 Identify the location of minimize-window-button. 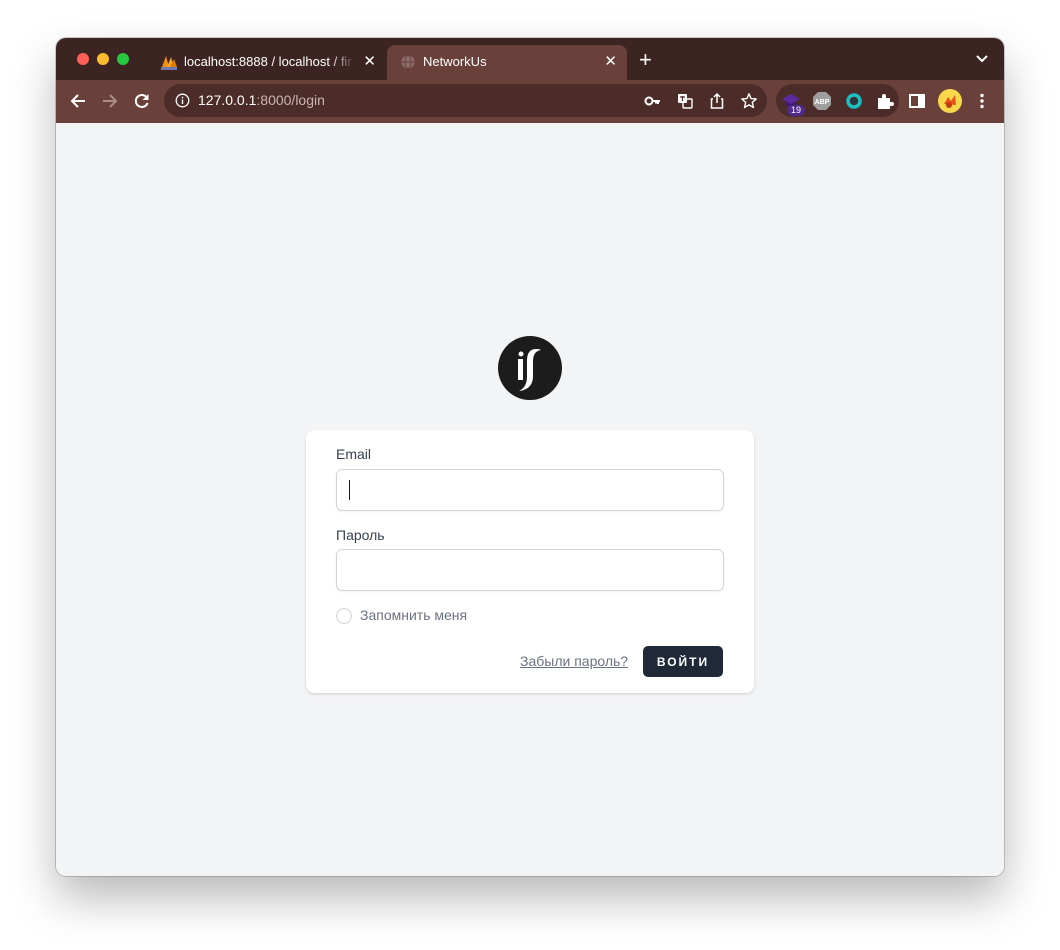
(103, 59).